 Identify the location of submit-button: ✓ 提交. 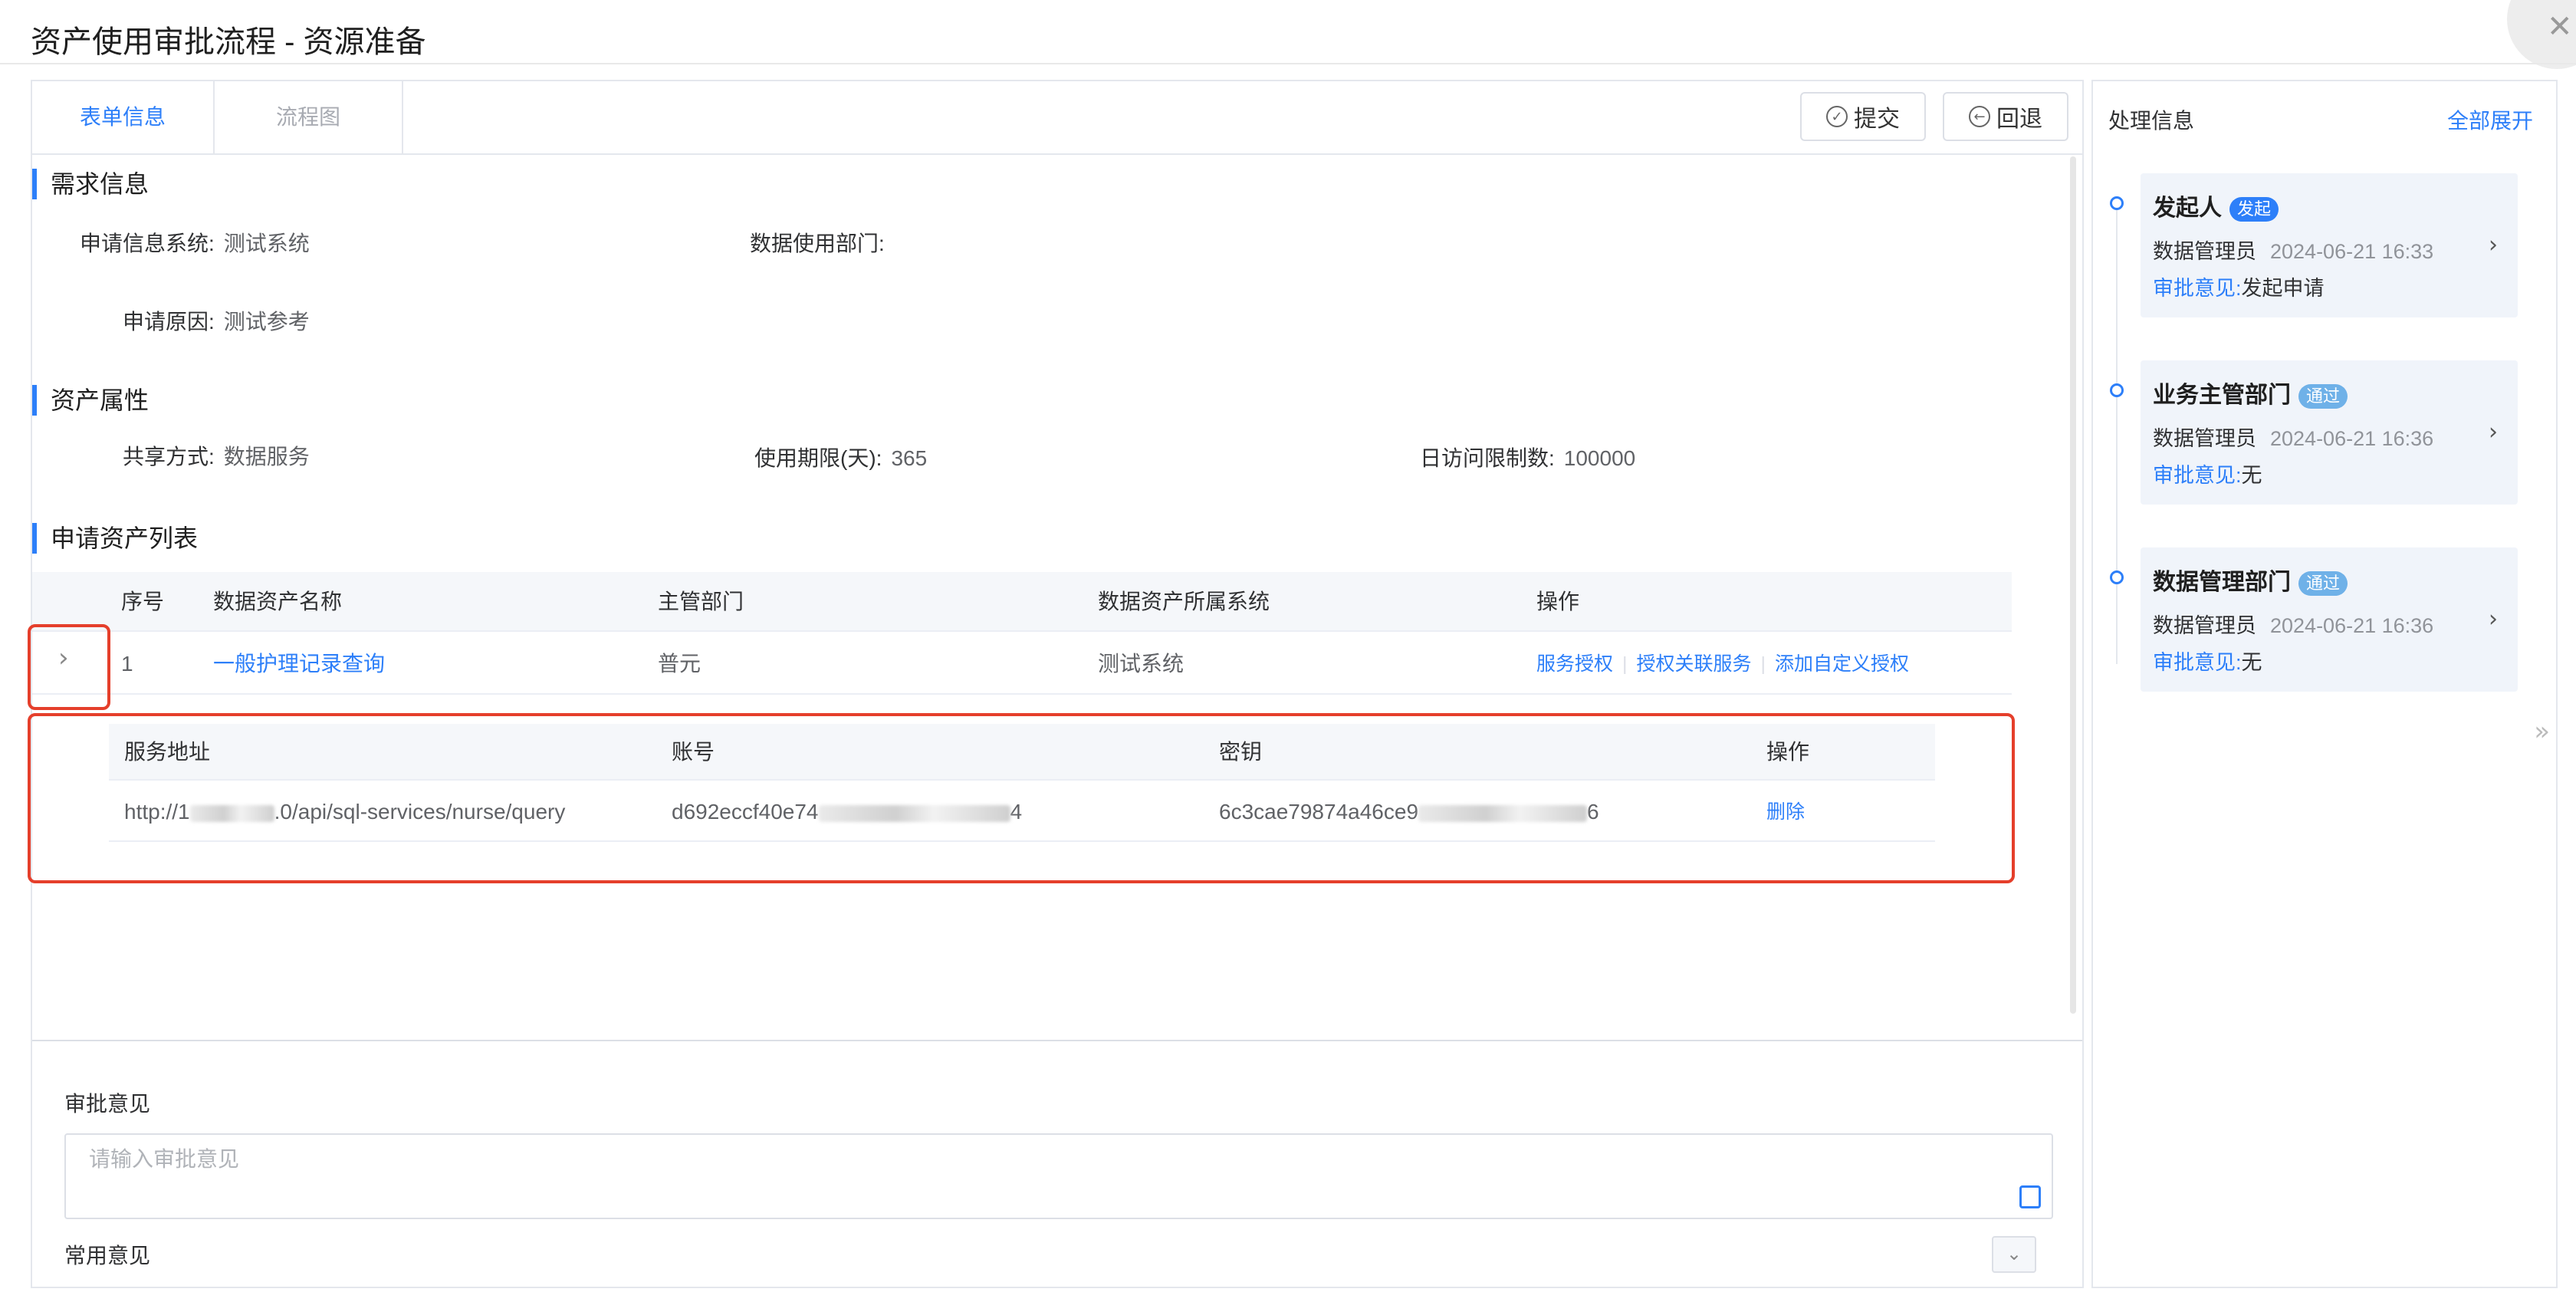
(1863, 116).